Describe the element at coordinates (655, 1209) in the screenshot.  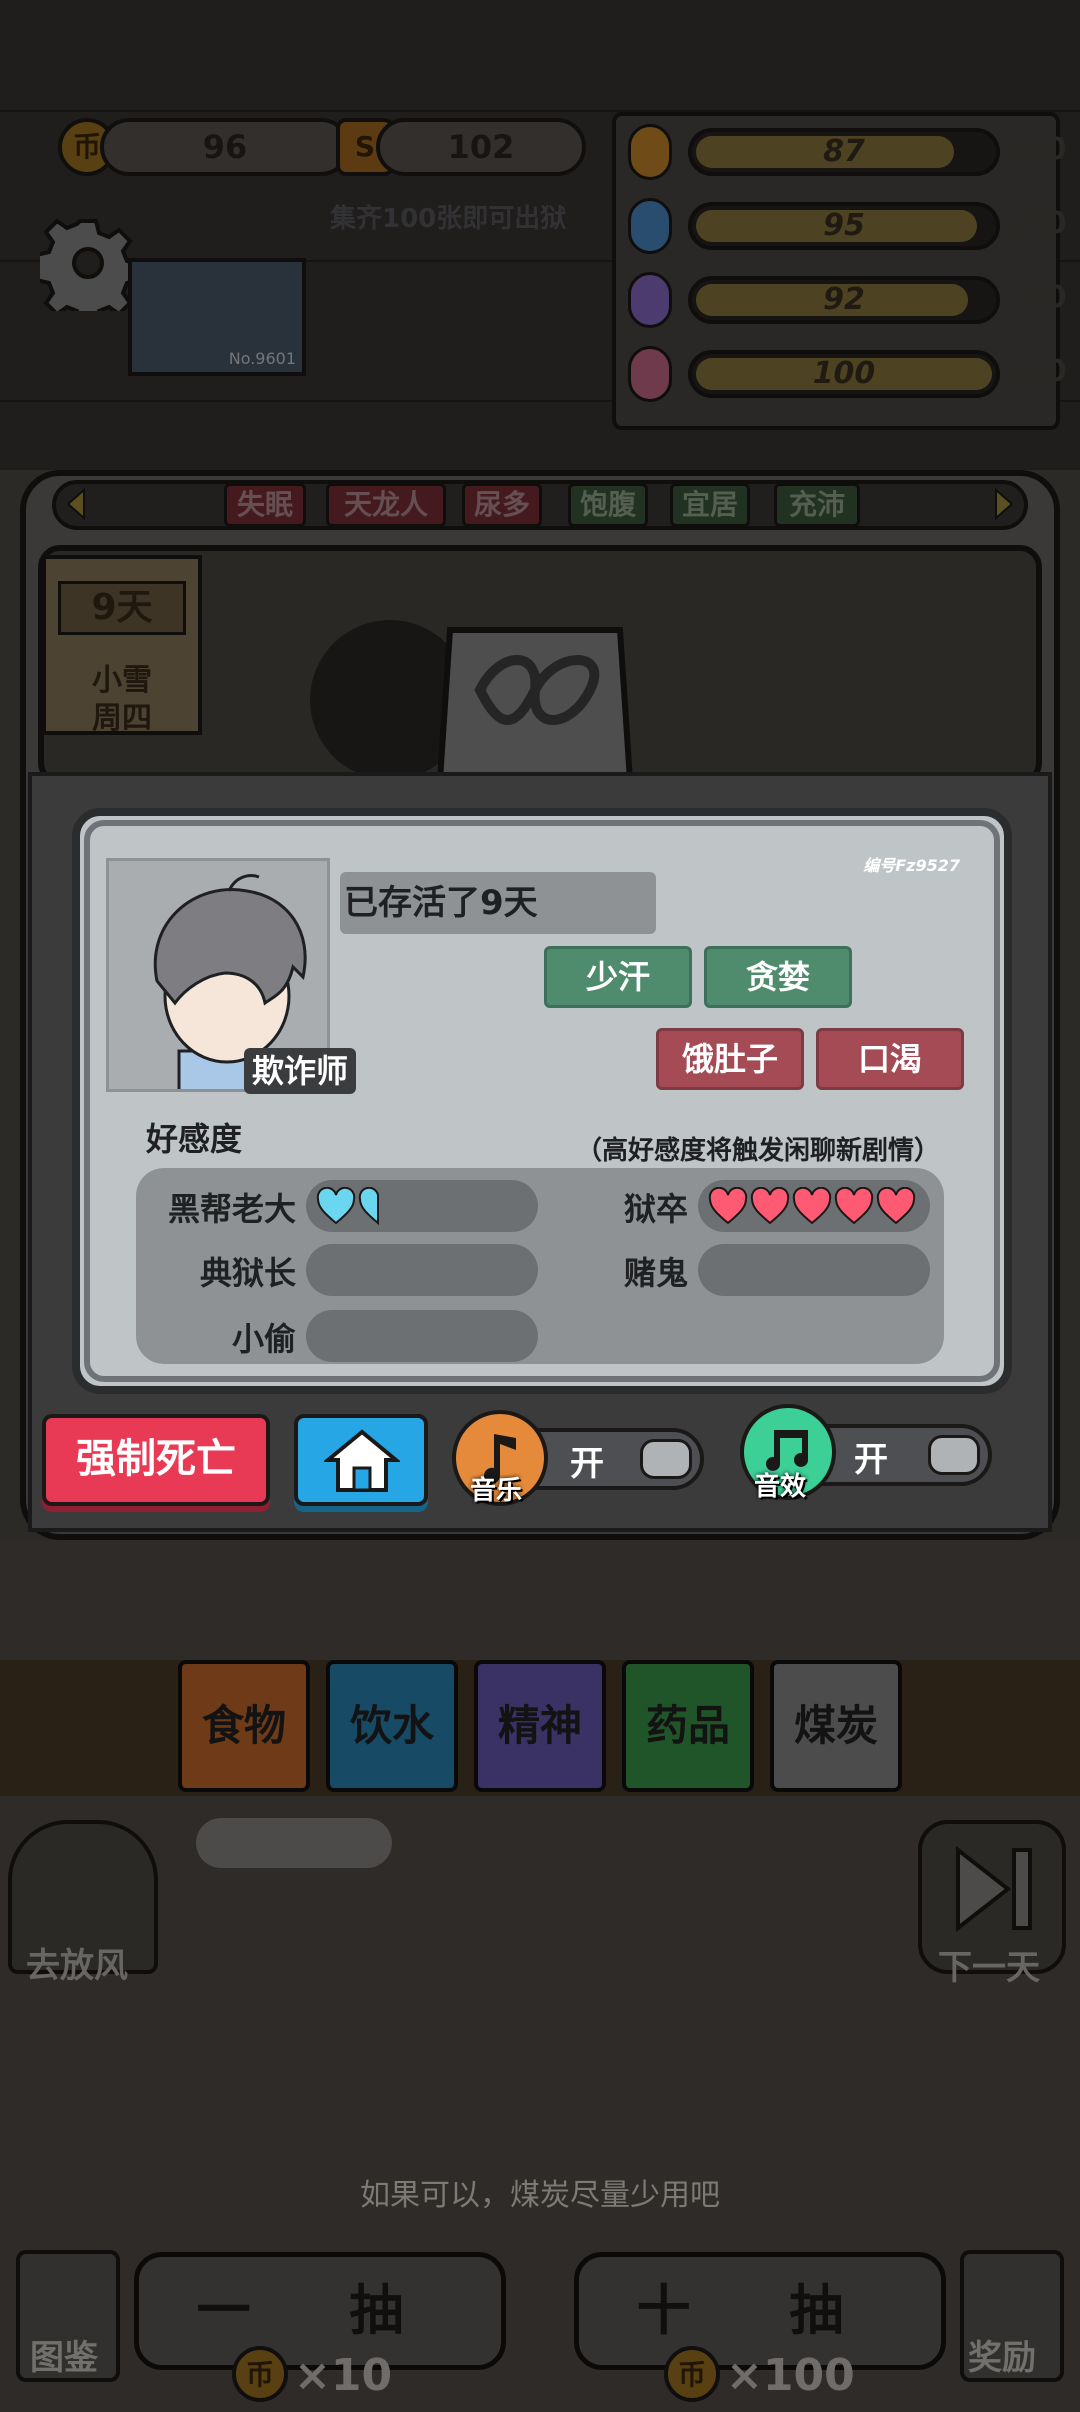
I see `affinity-name-2: 狱卒` at that location.